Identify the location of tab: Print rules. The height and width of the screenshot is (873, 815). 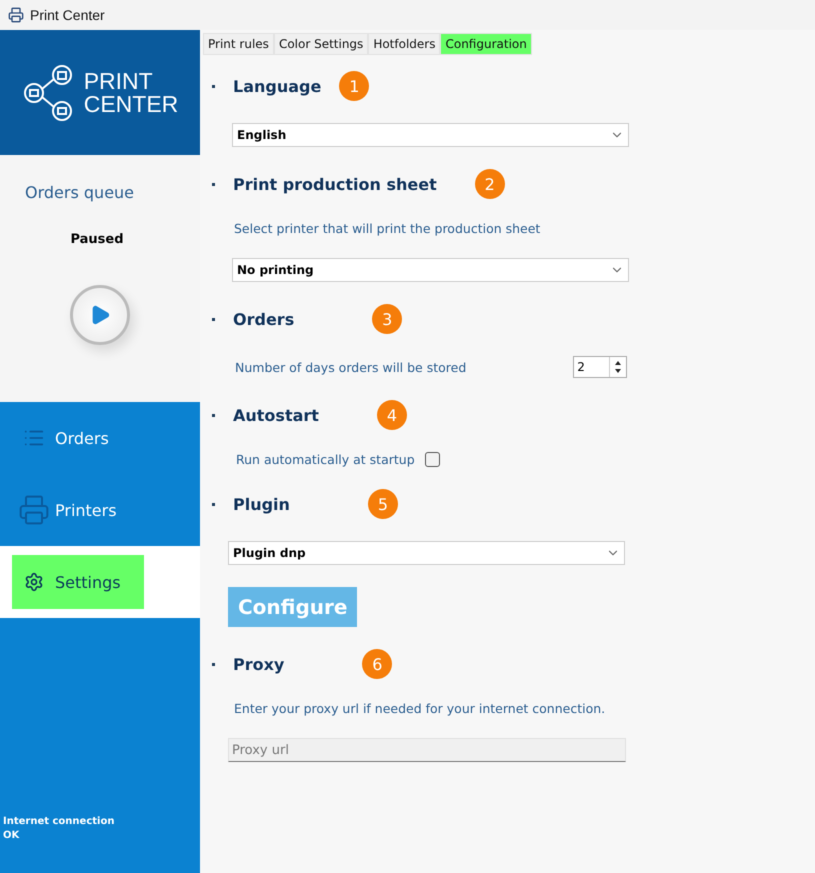
(238, 44).